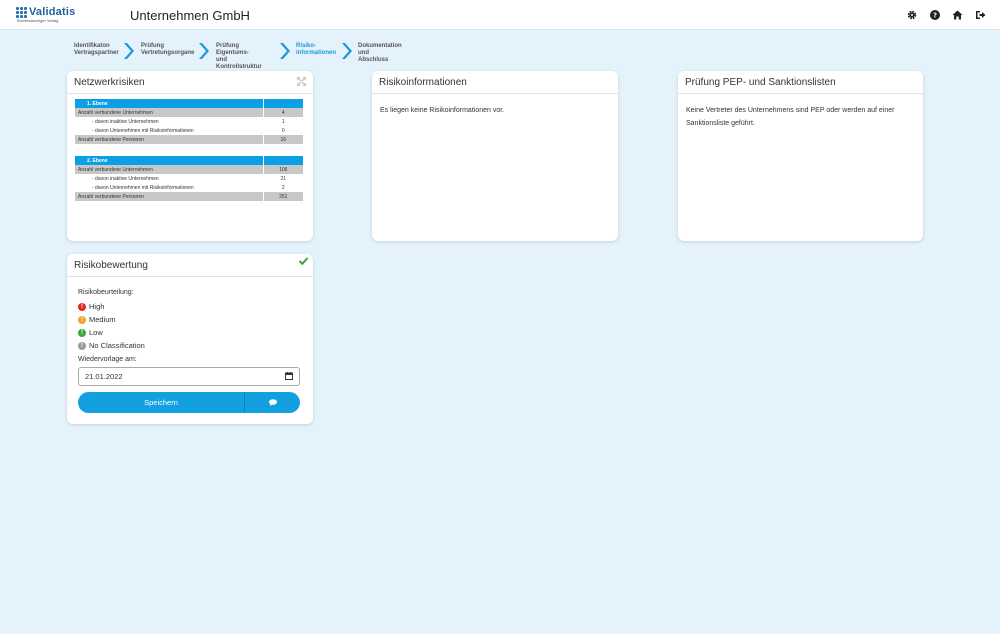 This screenshot has height=634, width=1000. I want to click on step-identifikation: Identifikaton Vertragspartner, so click(96, 50).